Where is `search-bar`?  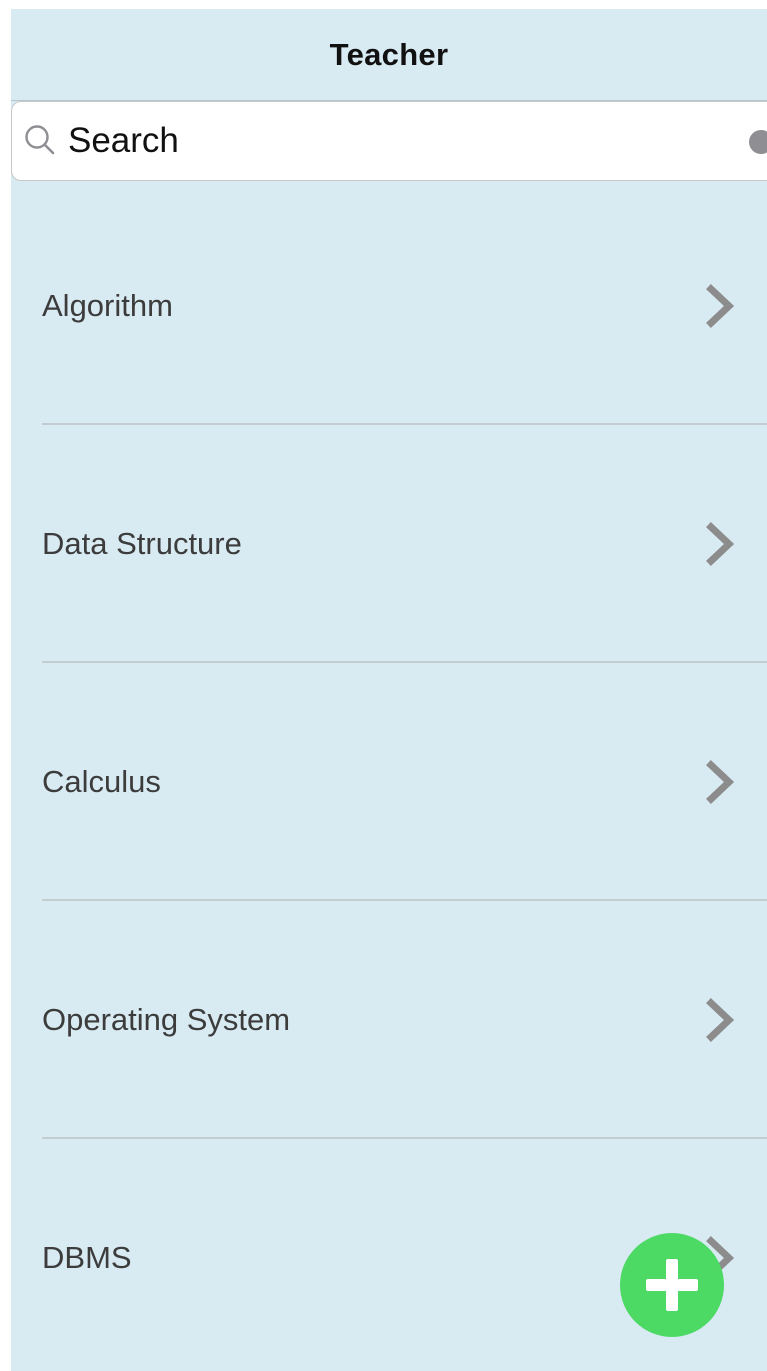
search-bar is located at coordinates (389, 141).